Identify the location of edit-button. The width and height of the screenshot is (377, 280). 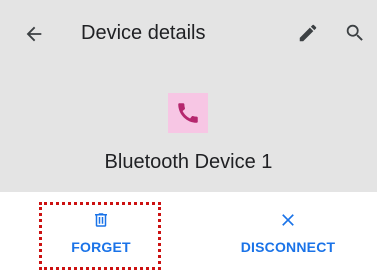
(308, 33).